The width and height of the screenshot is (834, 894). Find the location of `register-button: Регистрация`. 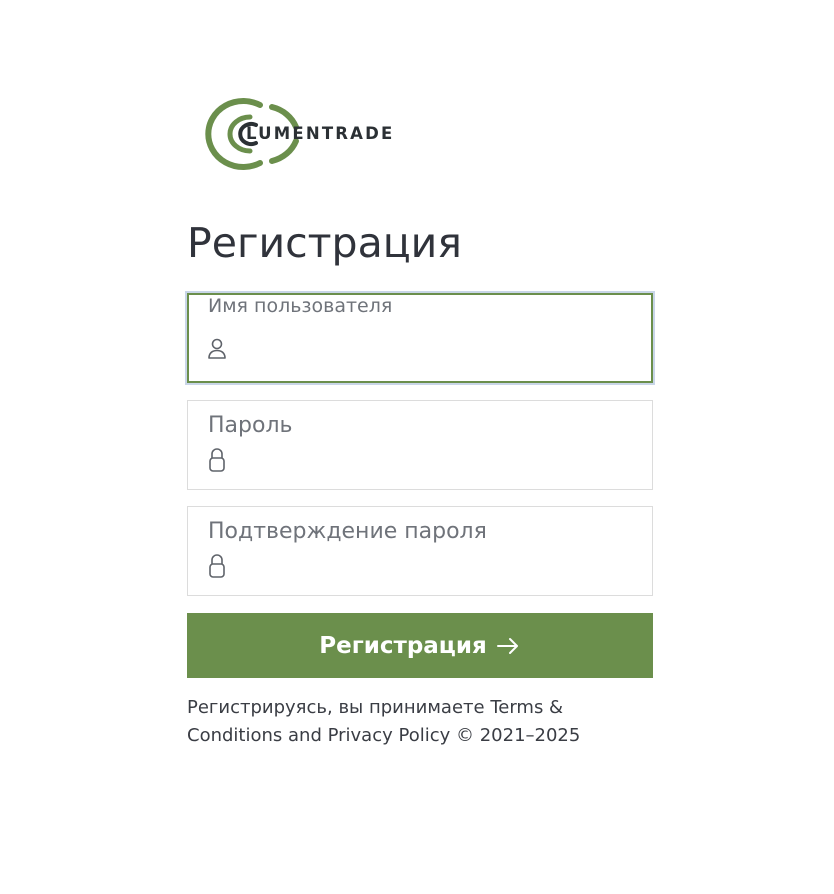

register-button: Регистрация is located at coordinates (420, 645).